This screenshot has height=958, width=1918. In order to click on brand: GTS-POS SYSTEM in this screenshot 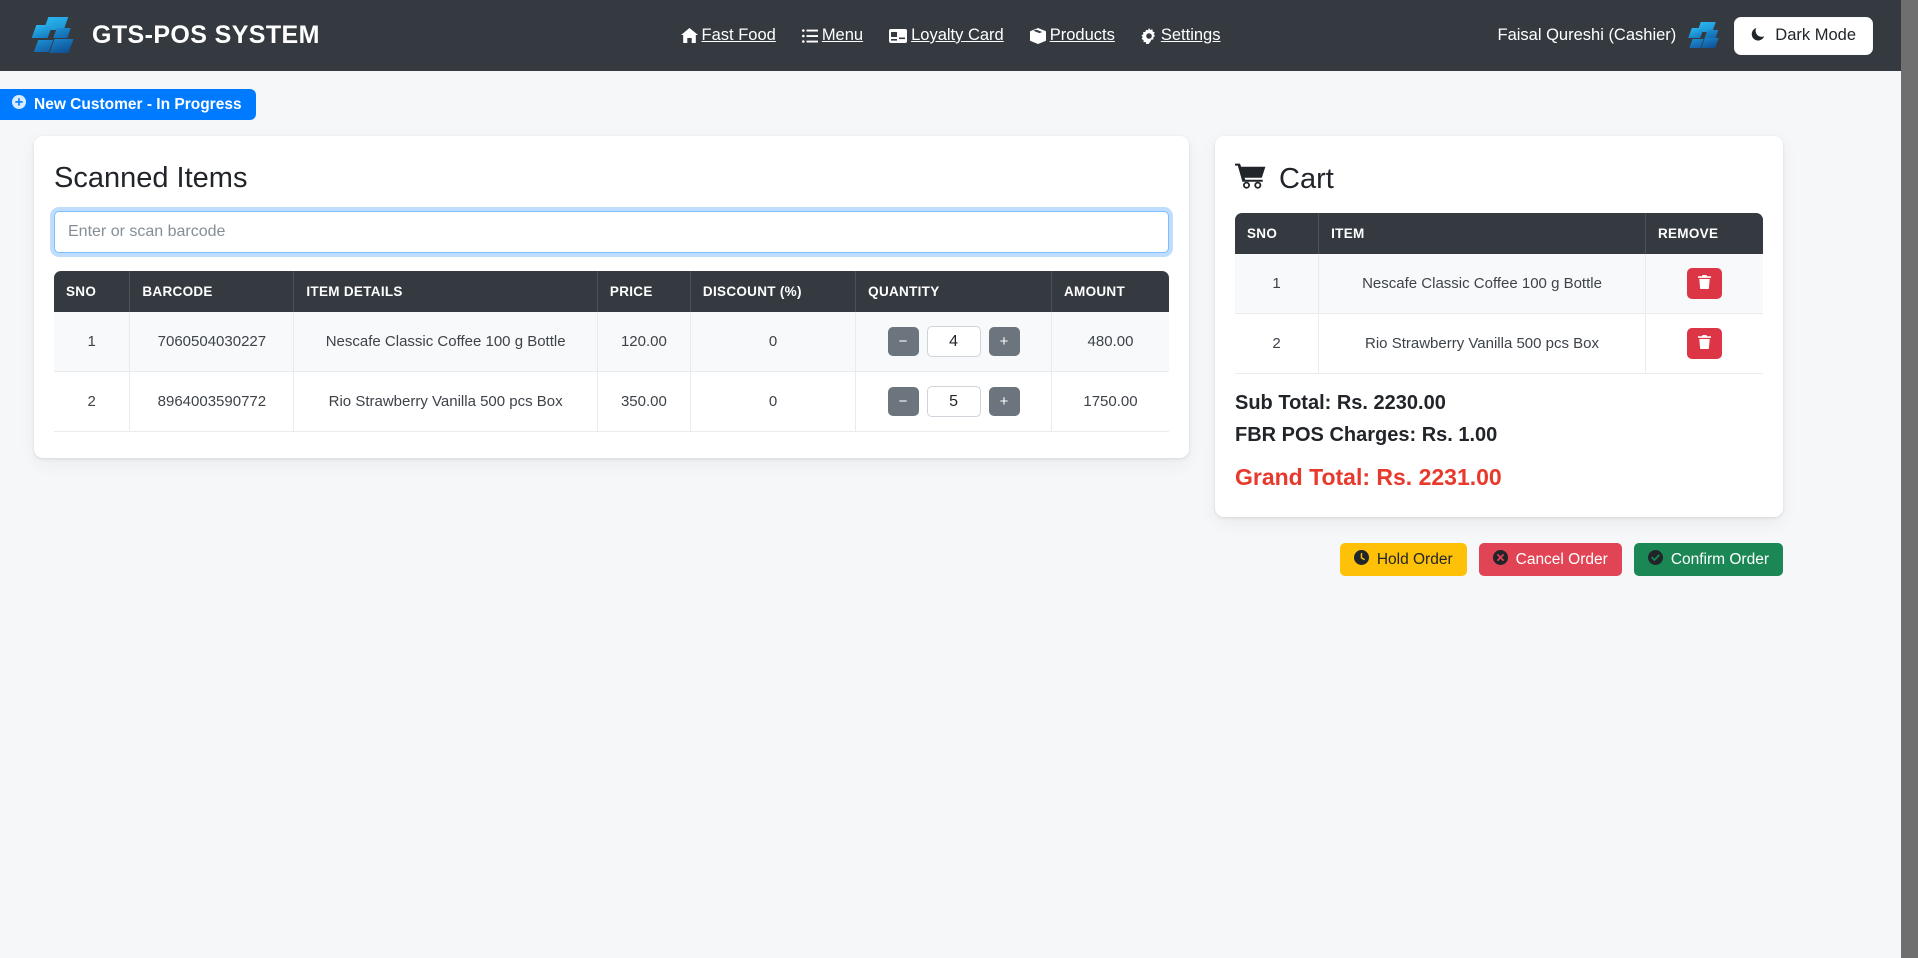, I will do `click(175, 35)`.